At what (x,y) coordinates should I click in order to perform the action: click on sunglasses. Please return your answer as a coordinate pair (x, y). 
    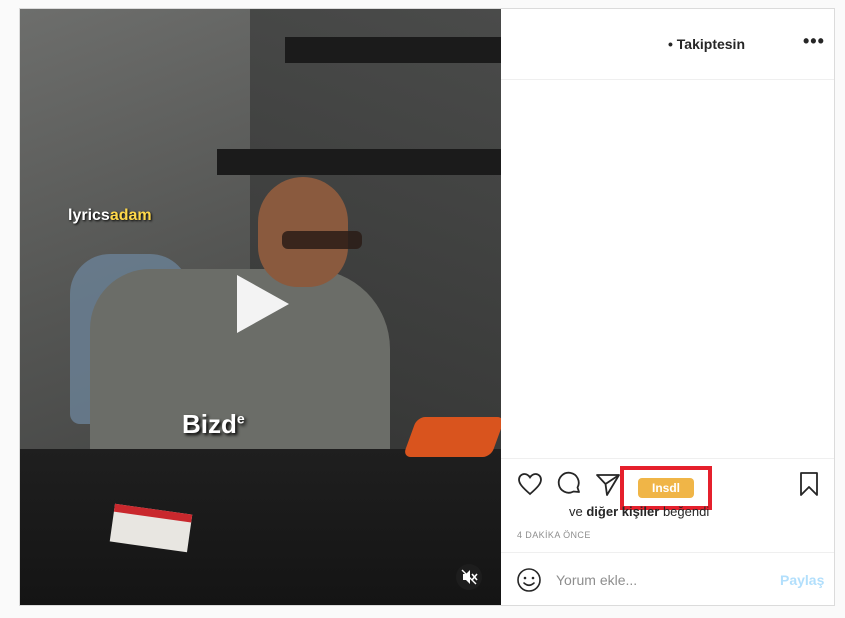
    Looking at the image, I should click on (322, 240).